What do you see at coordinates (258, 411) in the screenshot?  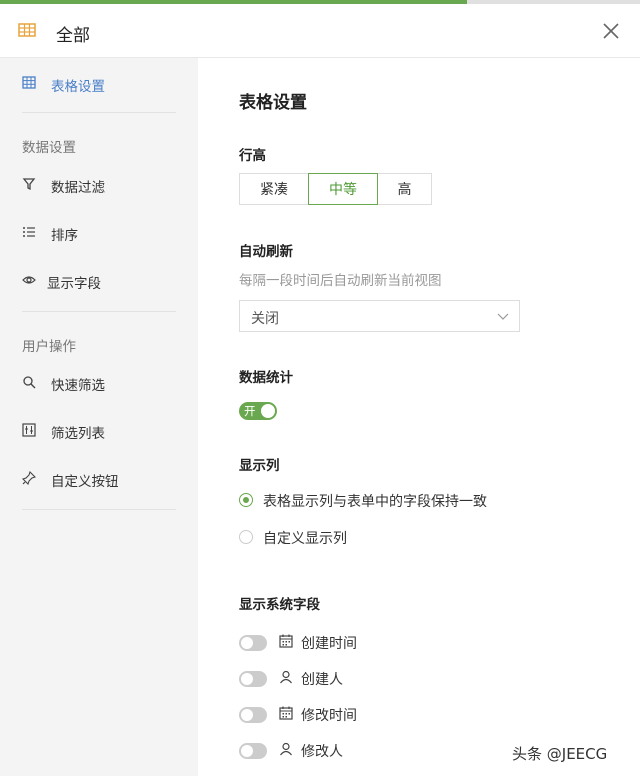 I see `statistics-toggle: 开` at bounding box center [258, 411].